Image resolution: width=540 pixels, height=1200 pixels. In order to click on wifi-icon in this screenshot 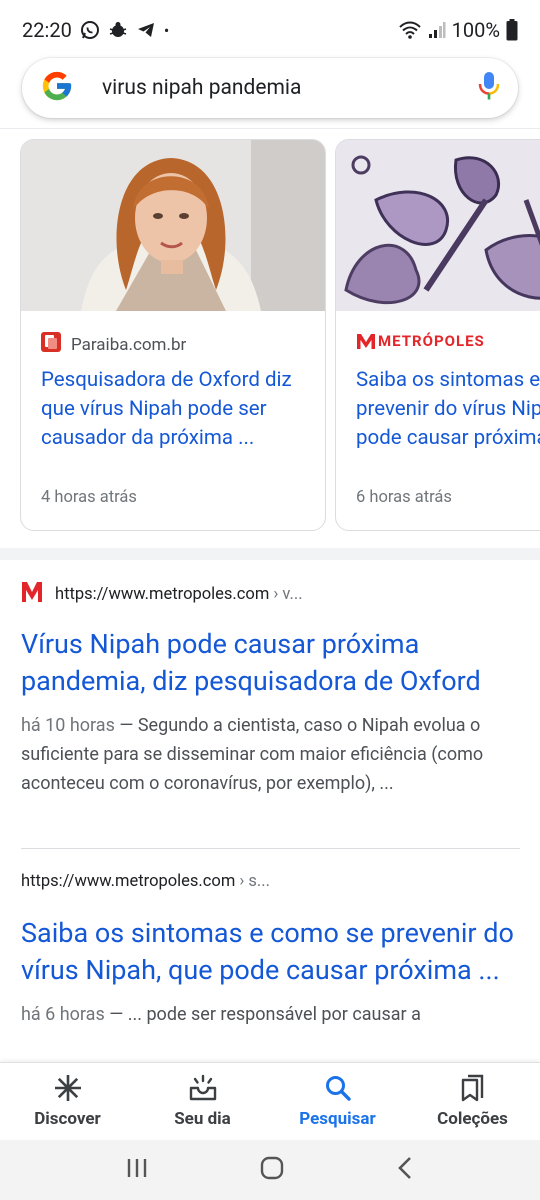, I will do `click(410, 30)`.